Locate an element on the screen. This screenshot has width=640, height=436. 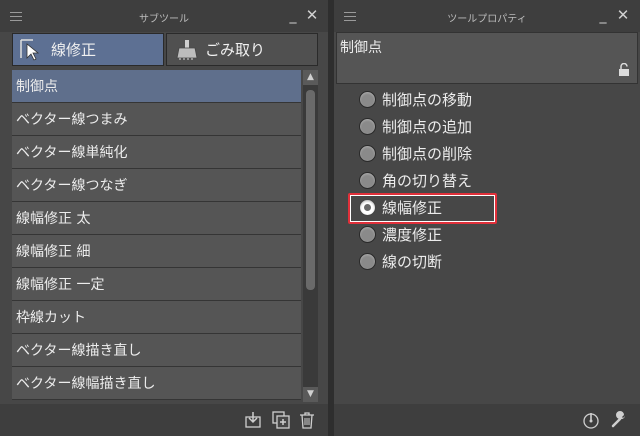
import-icon is located at coordinates (253, 420).